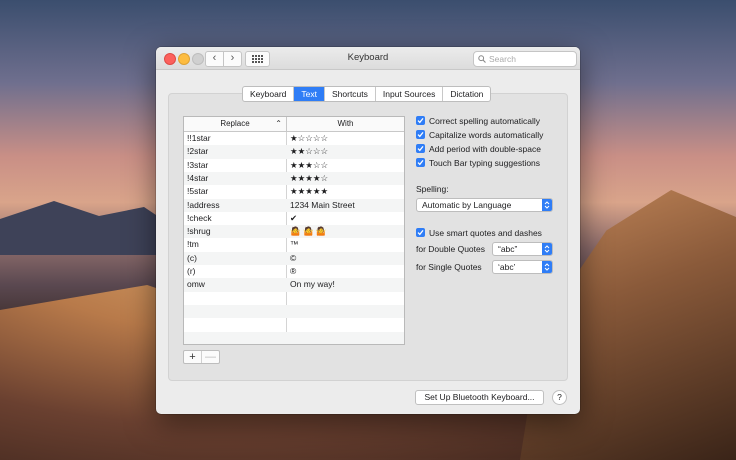 This screenshot has width=736, height=460. What do you see at coordinates (198, 177) in the screenshot?
I see `replace-cell: !4star` at bounding box center [198, 177].